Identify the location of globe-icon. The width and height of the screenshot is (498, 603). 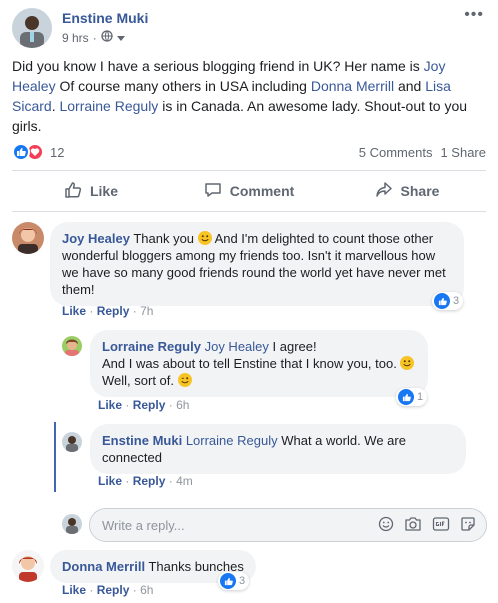
(107, 37).